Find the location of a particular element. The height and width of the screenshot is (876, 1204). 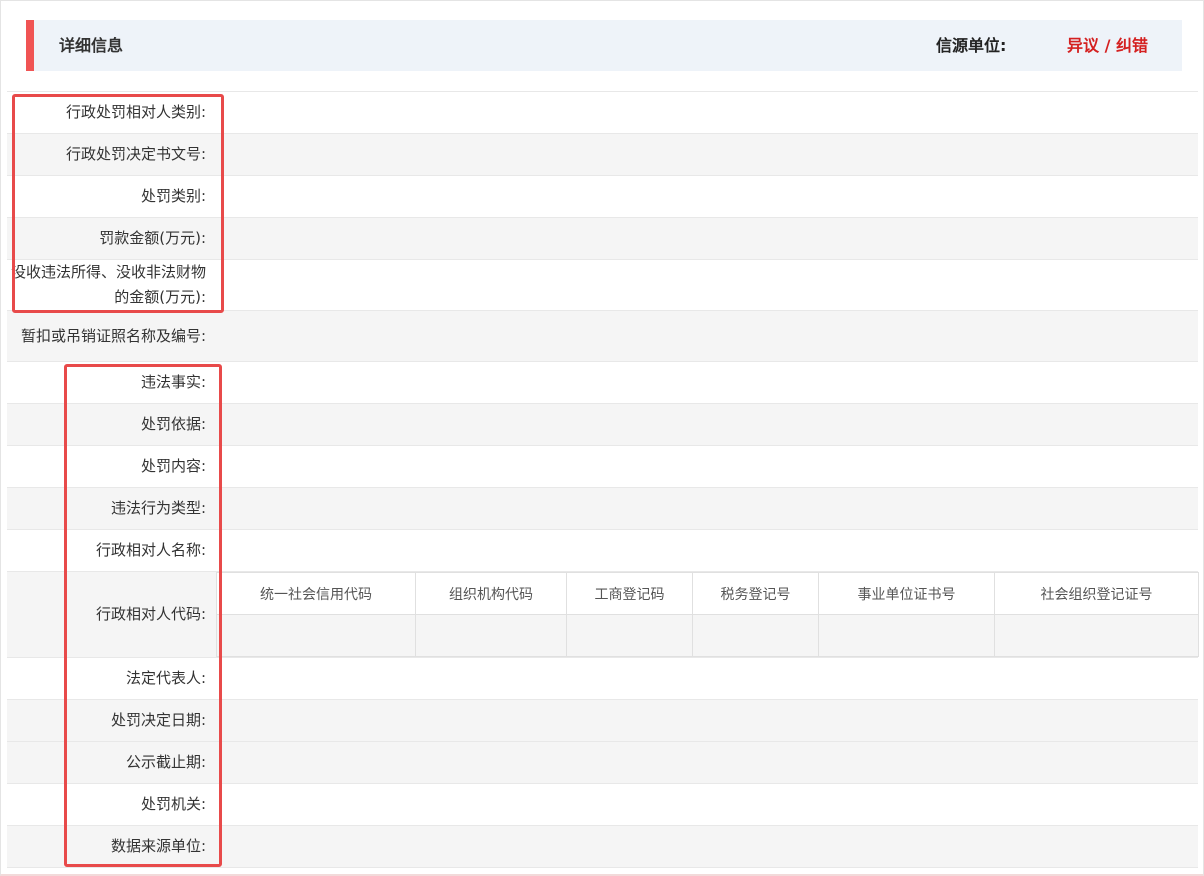

detail-row: 处罚内容: is located at coordinates (602, 466).